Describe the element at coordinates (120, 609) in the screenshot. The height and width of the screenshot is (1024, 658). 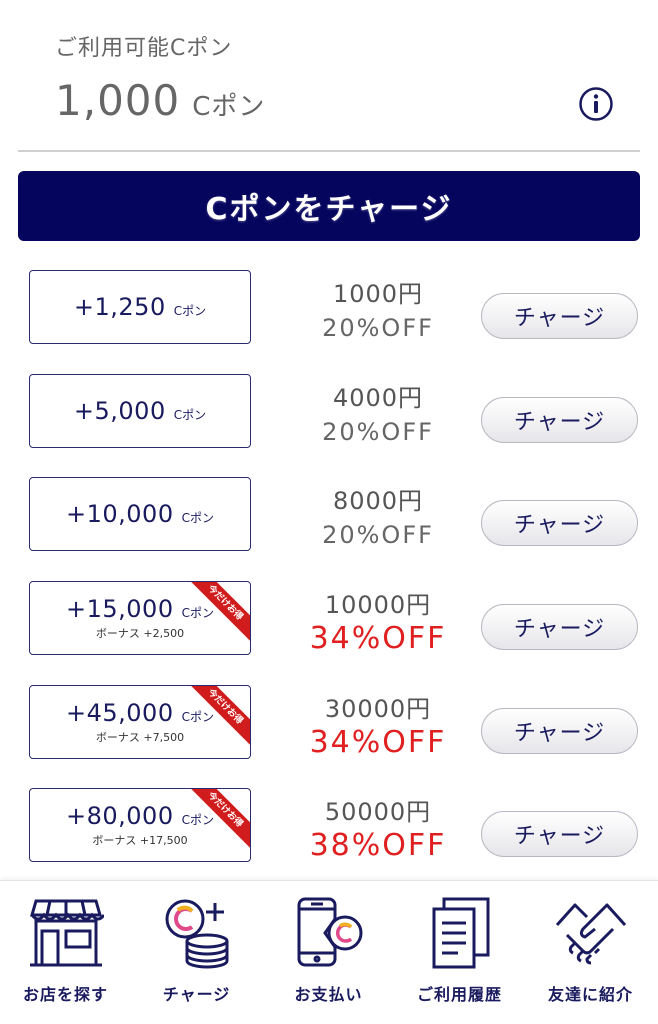
I see `plan-amount: +15,000` at that location.